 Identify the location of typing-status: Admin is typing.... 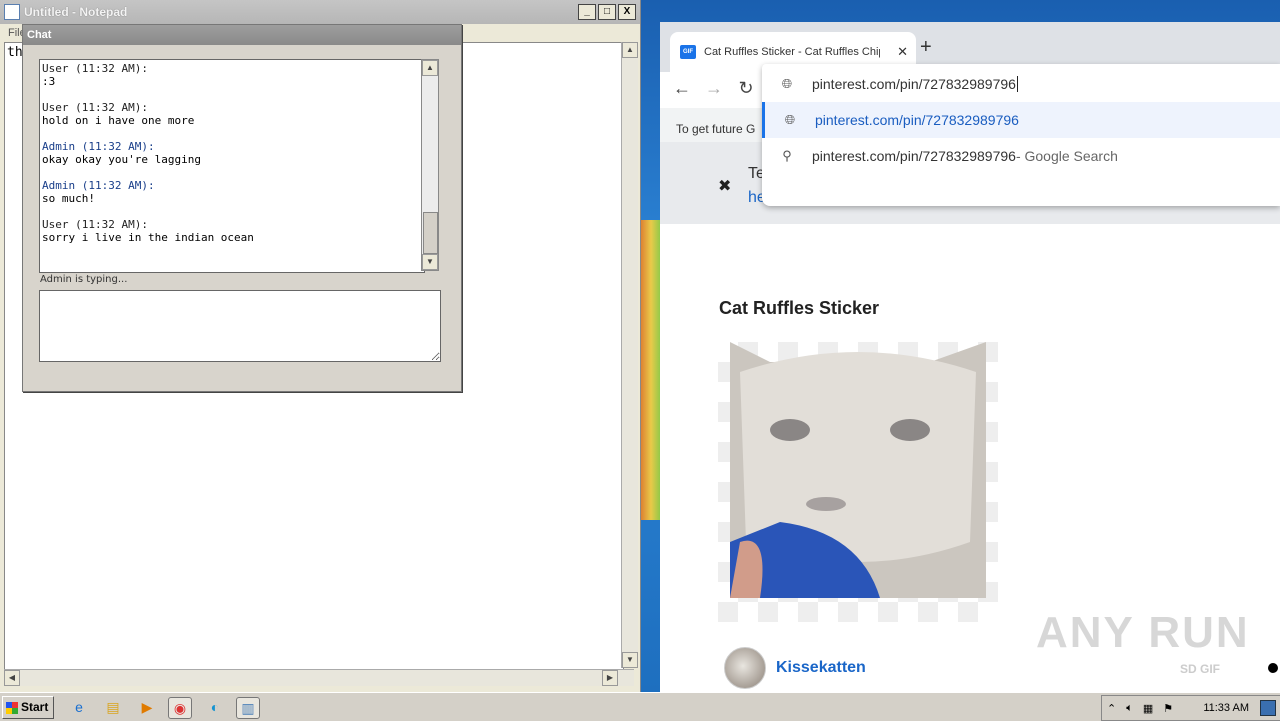
(84, 279).